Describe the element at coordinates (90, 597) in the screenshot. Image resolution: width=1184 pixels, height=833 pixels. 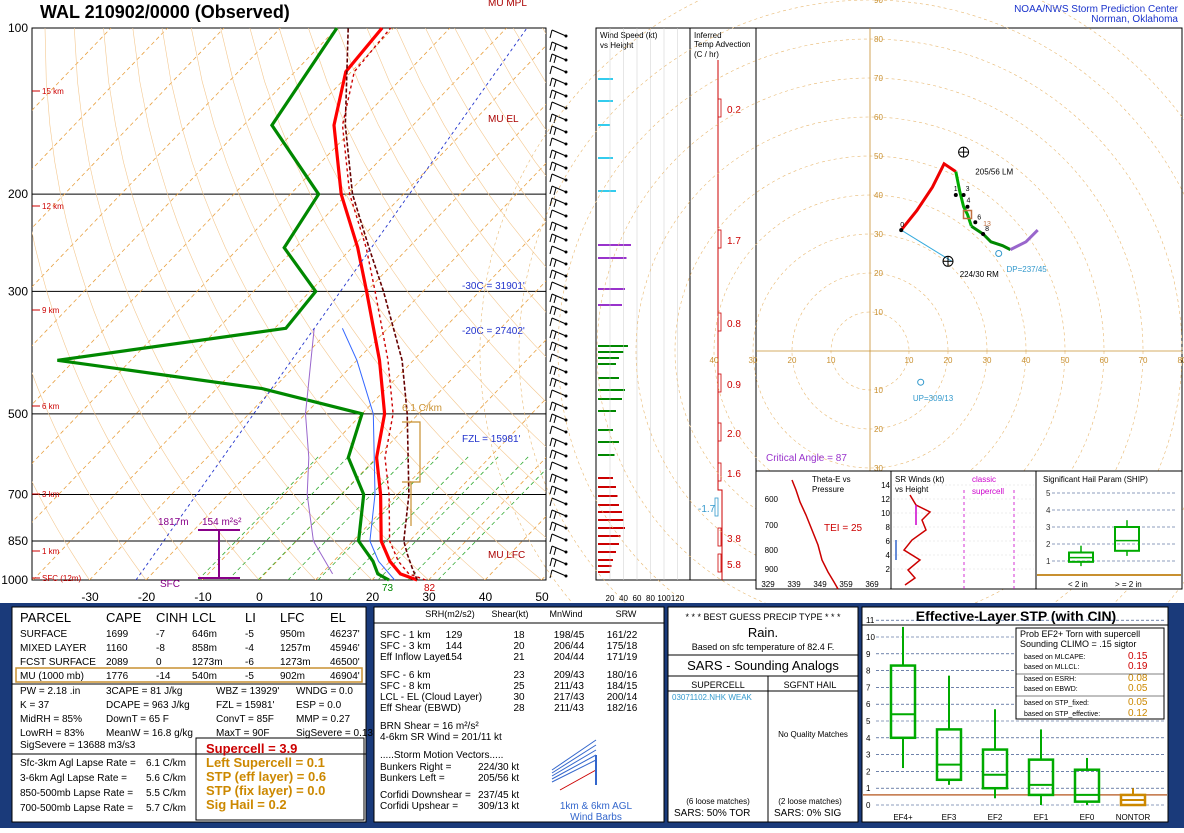
I see `temperature-tick-label: -30` at that location.